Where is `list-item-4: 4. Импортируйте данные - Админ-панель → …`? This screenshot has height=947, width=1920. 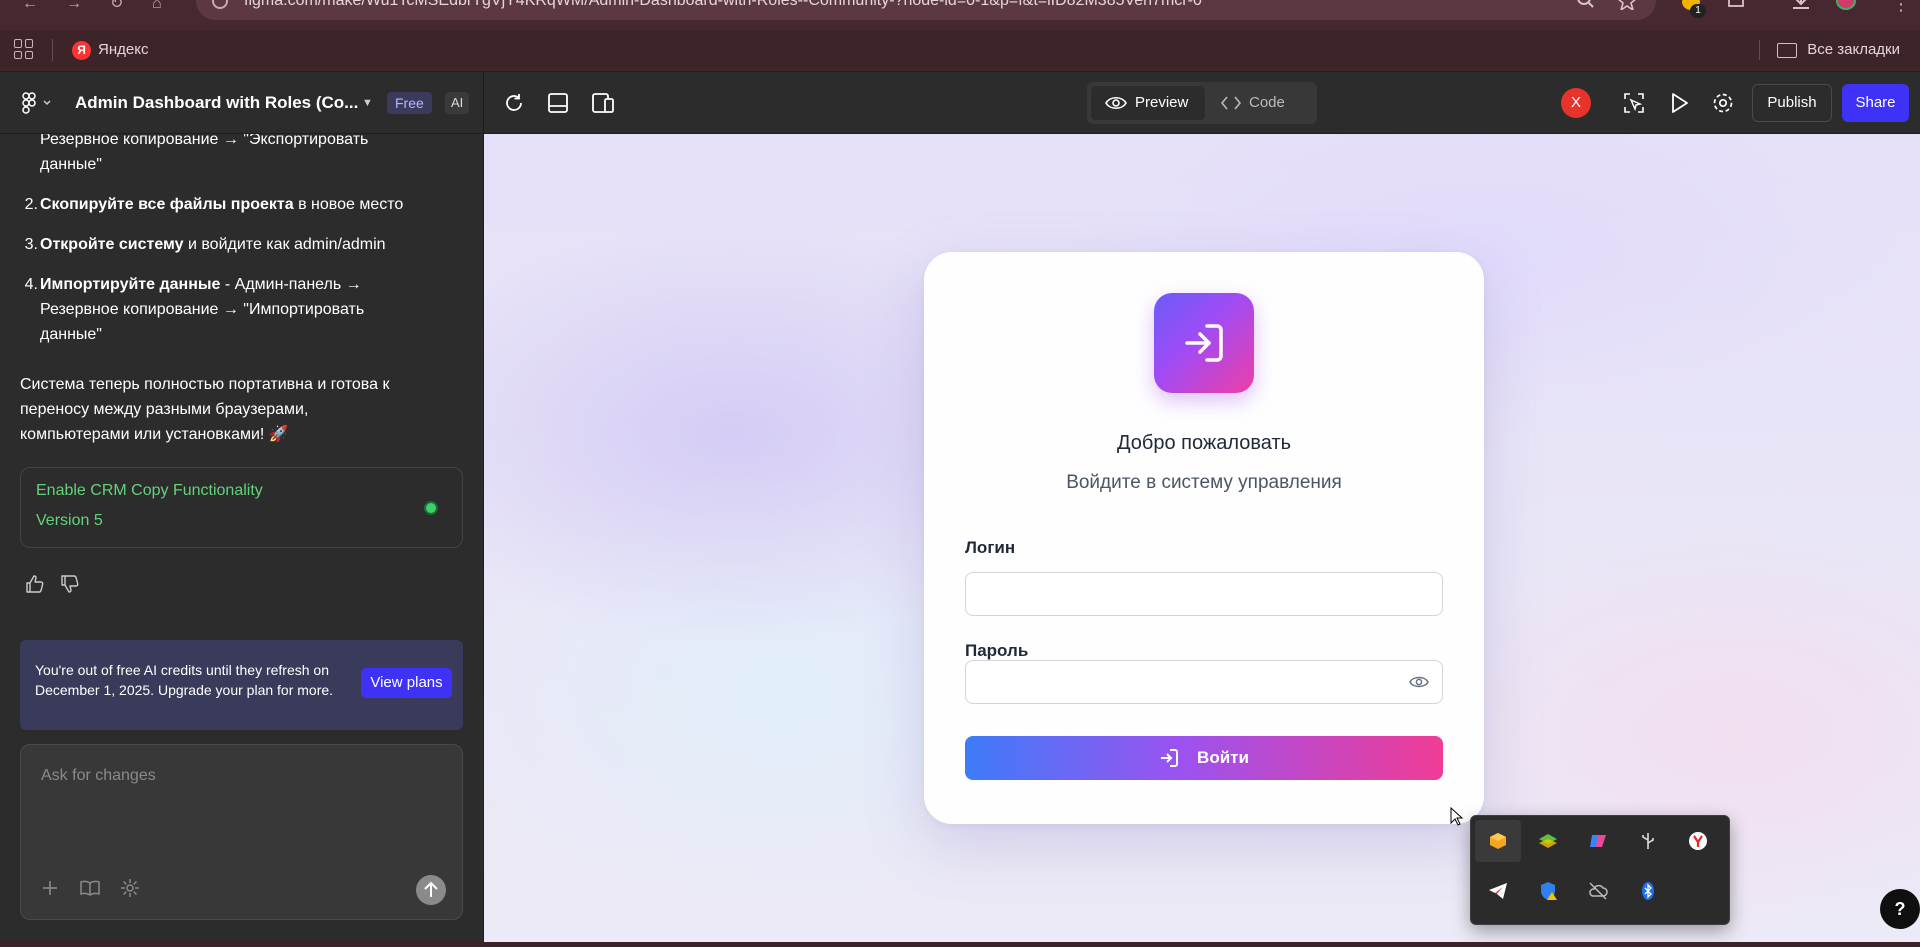
list-item-4: 4. Импортируйте данные - Админ-панель → … is located at coordinates (240, 309).